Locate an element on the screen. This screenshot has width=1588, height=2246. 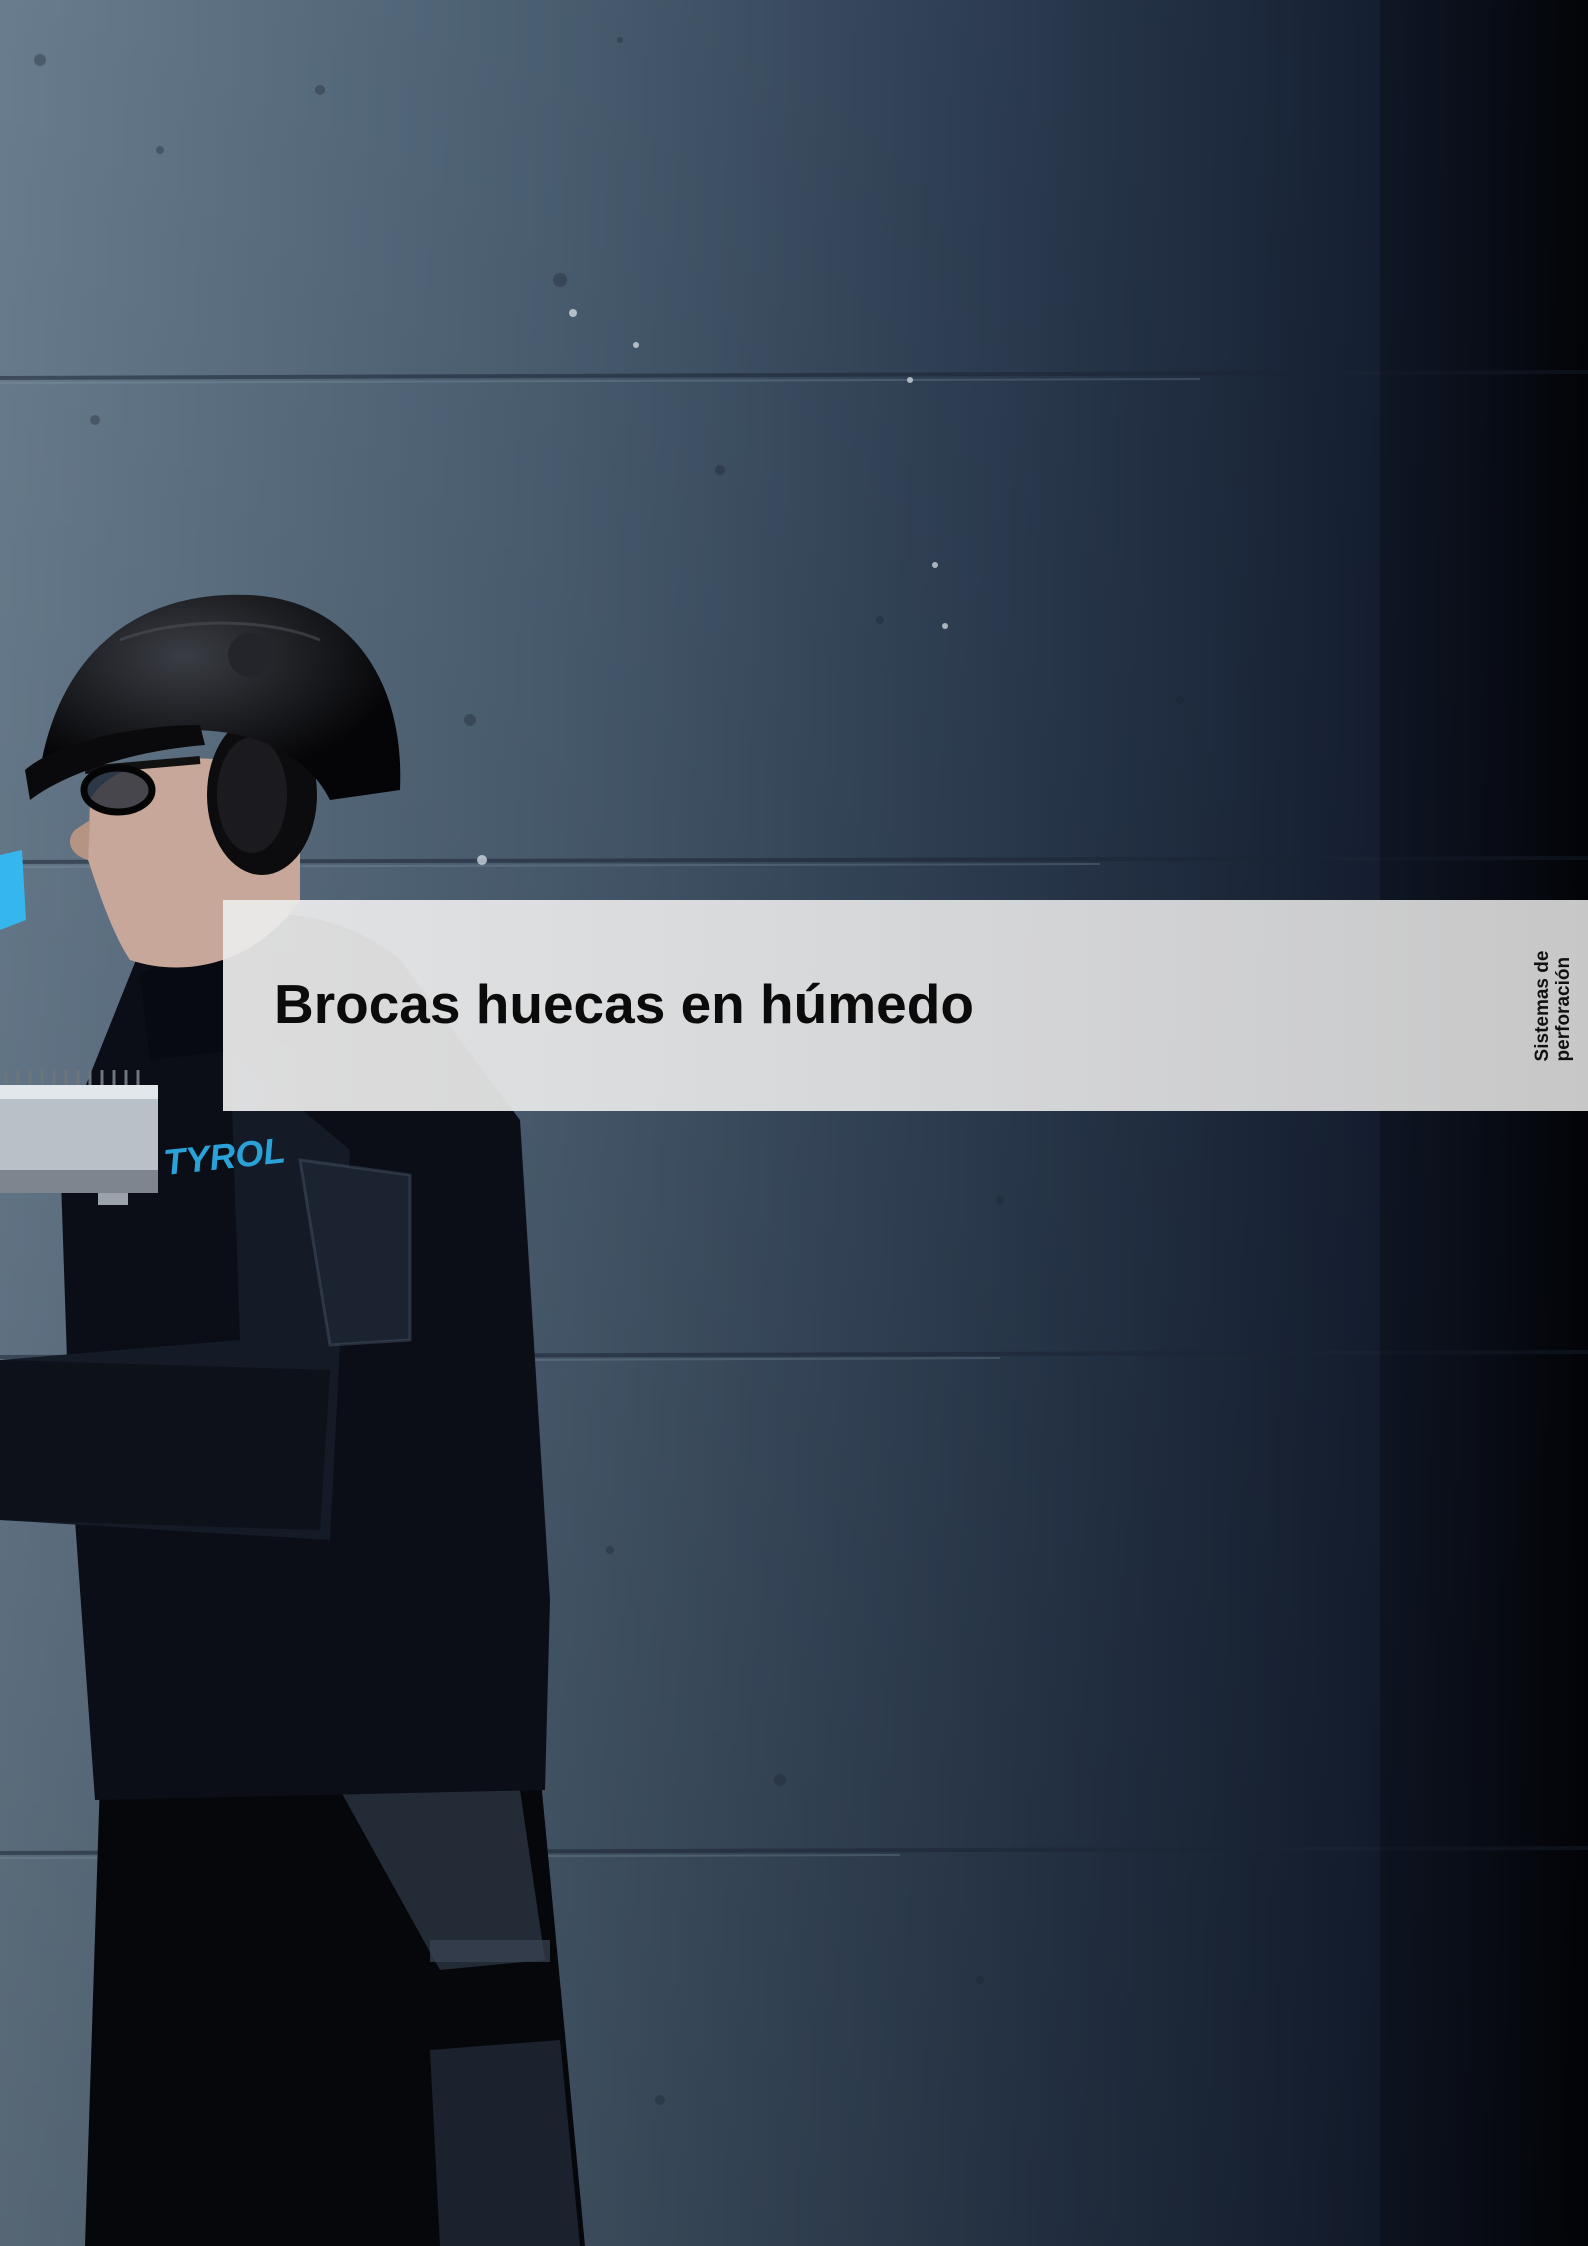
section-tab-label: Sistemas de perforación is located at coordinates (1553, 1006).